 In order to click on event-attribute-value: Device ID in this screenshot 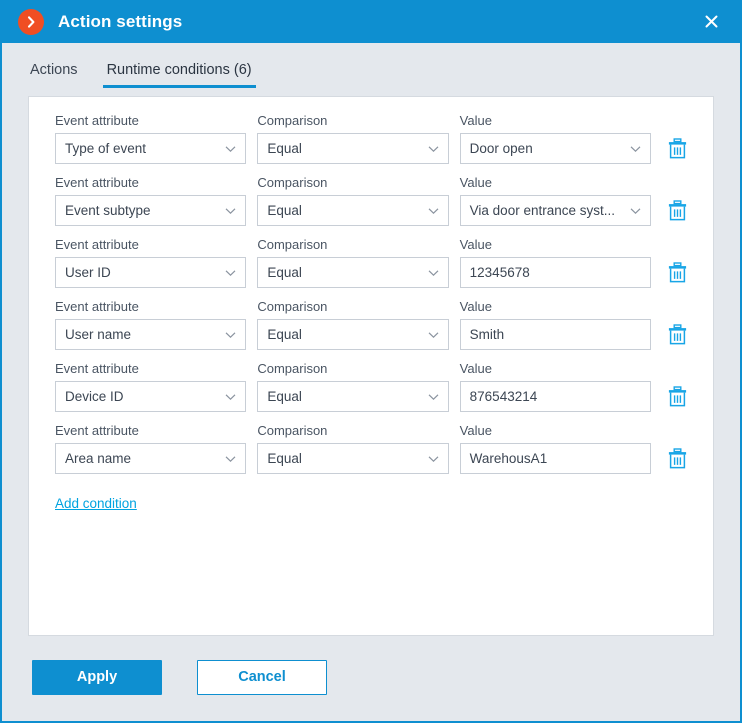, I will do `click(94, 396)`.